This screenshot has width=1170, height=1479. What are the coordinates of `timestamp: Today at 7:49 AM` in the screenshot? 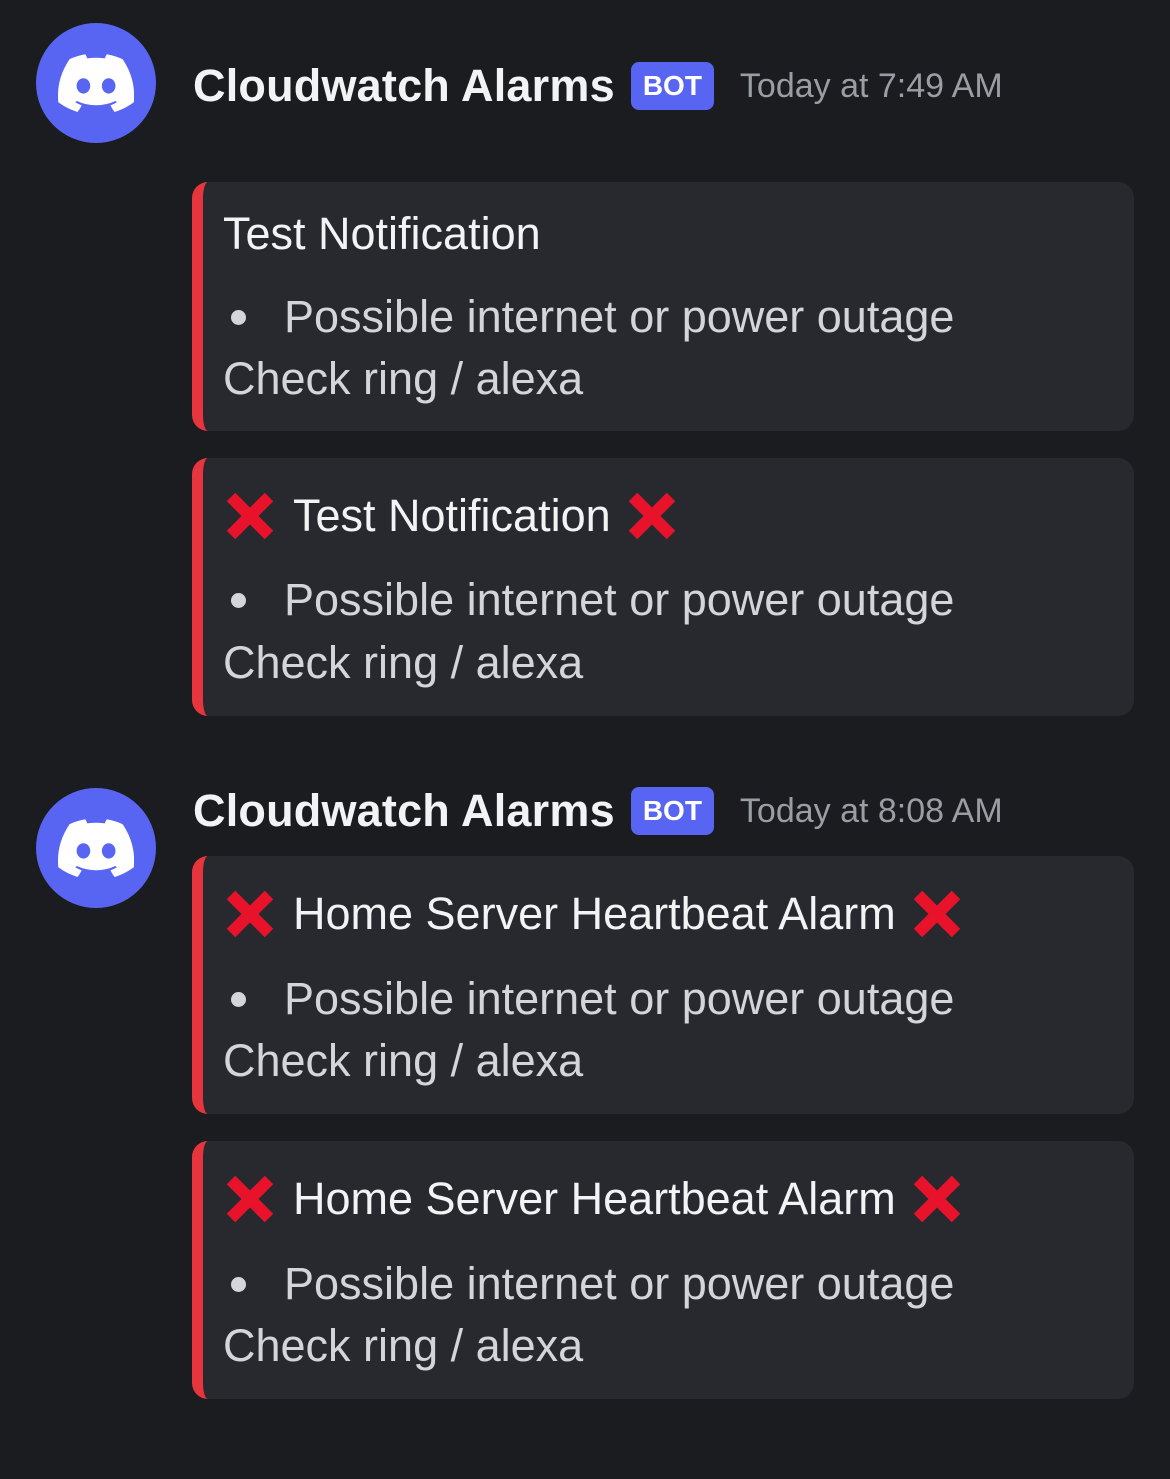 It's located at (871, 85).